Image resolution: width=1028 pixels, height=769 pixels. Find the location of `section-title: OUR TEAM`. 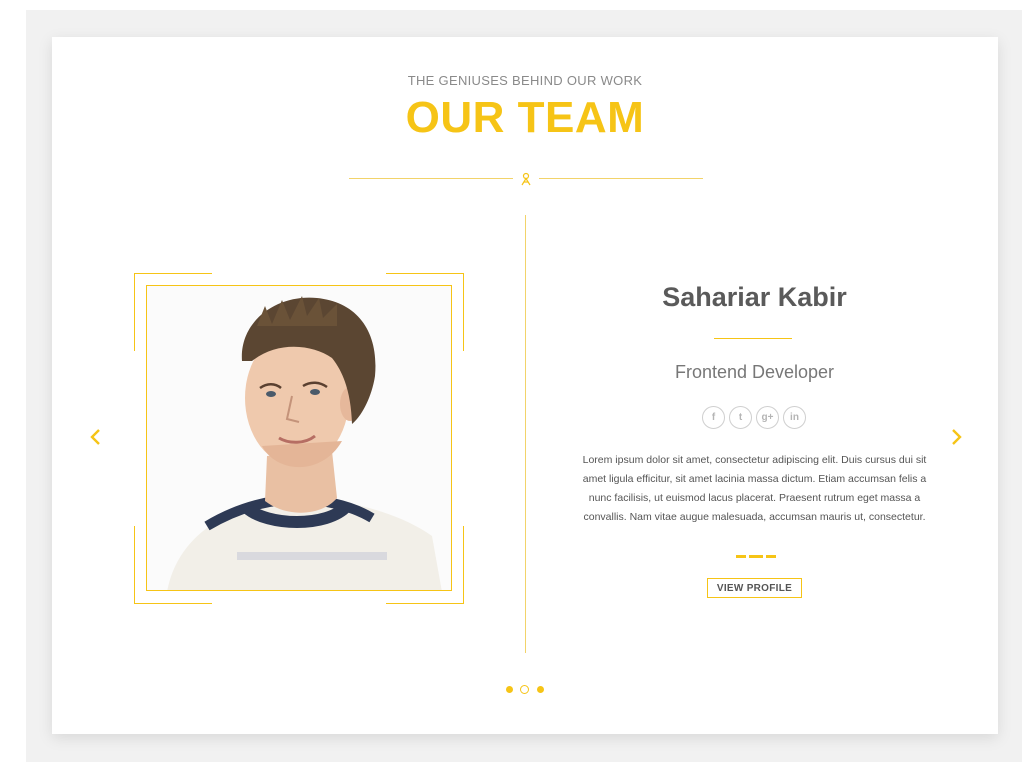

section-title: OUR TEAM is located at coordinates (525, 117).